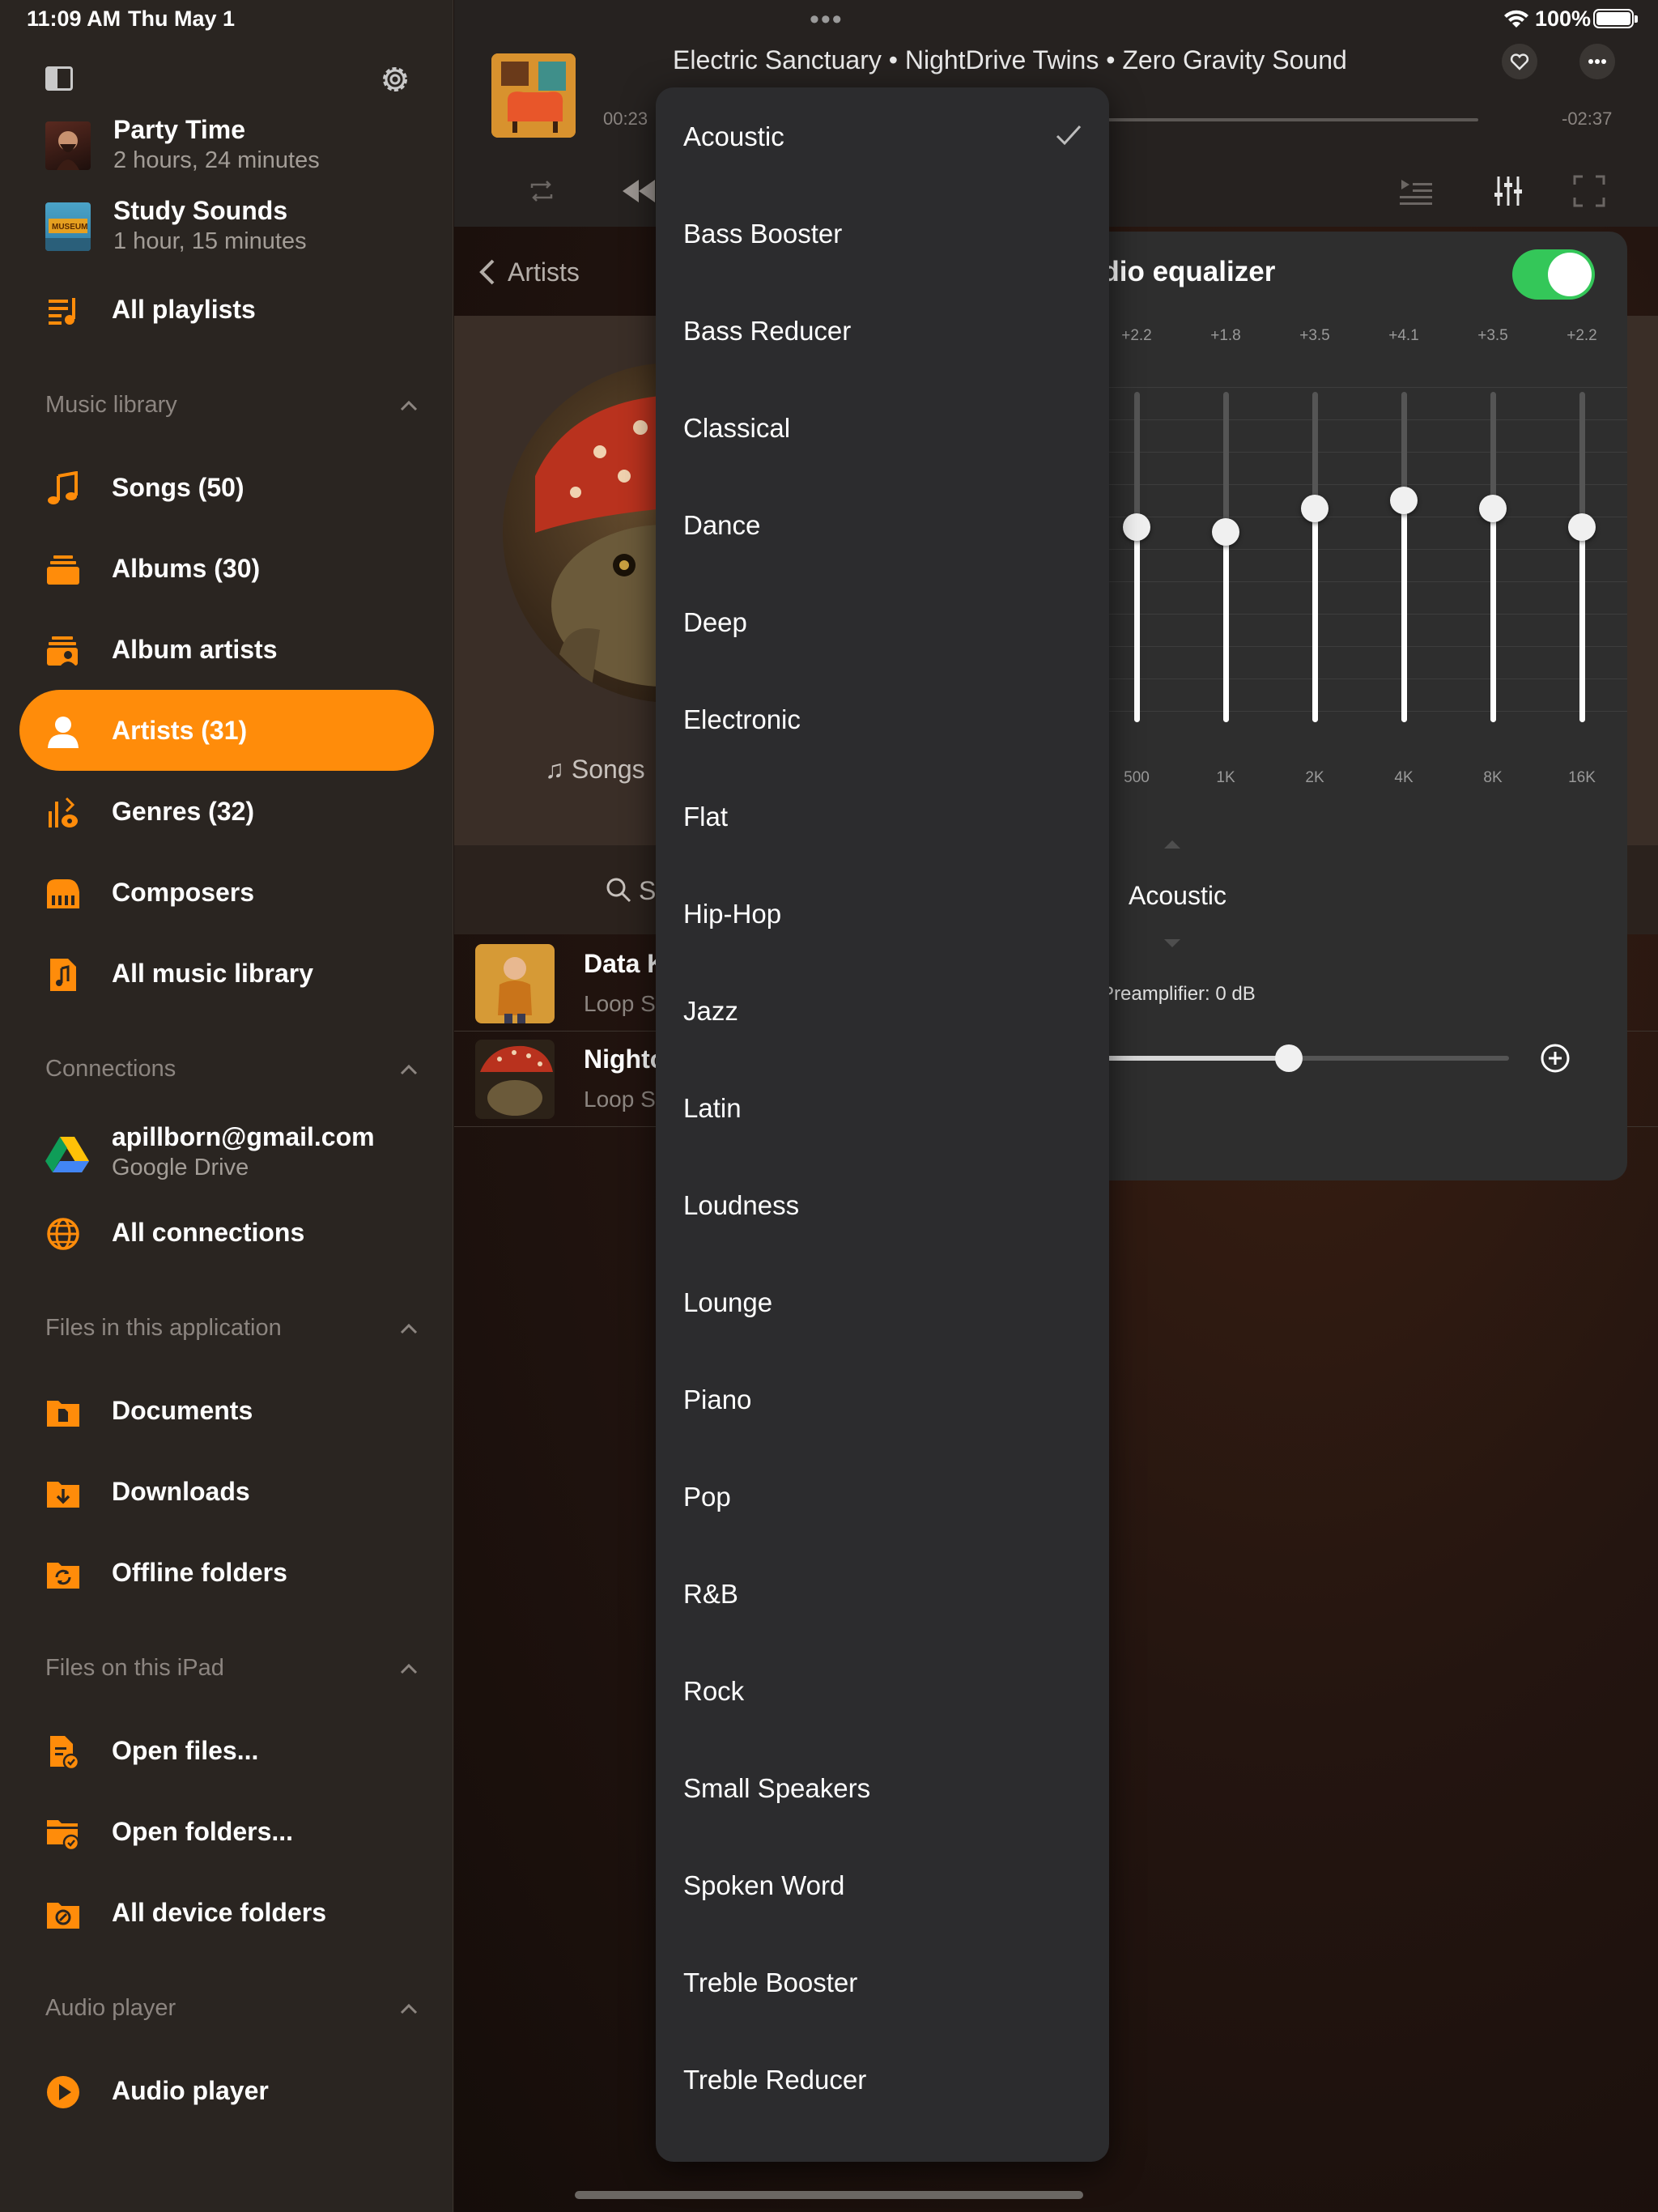 This screenshot has height=2212, width=1658. I want to click on preset-option-treble-booster: Treble Booster, so click(882, 1982).